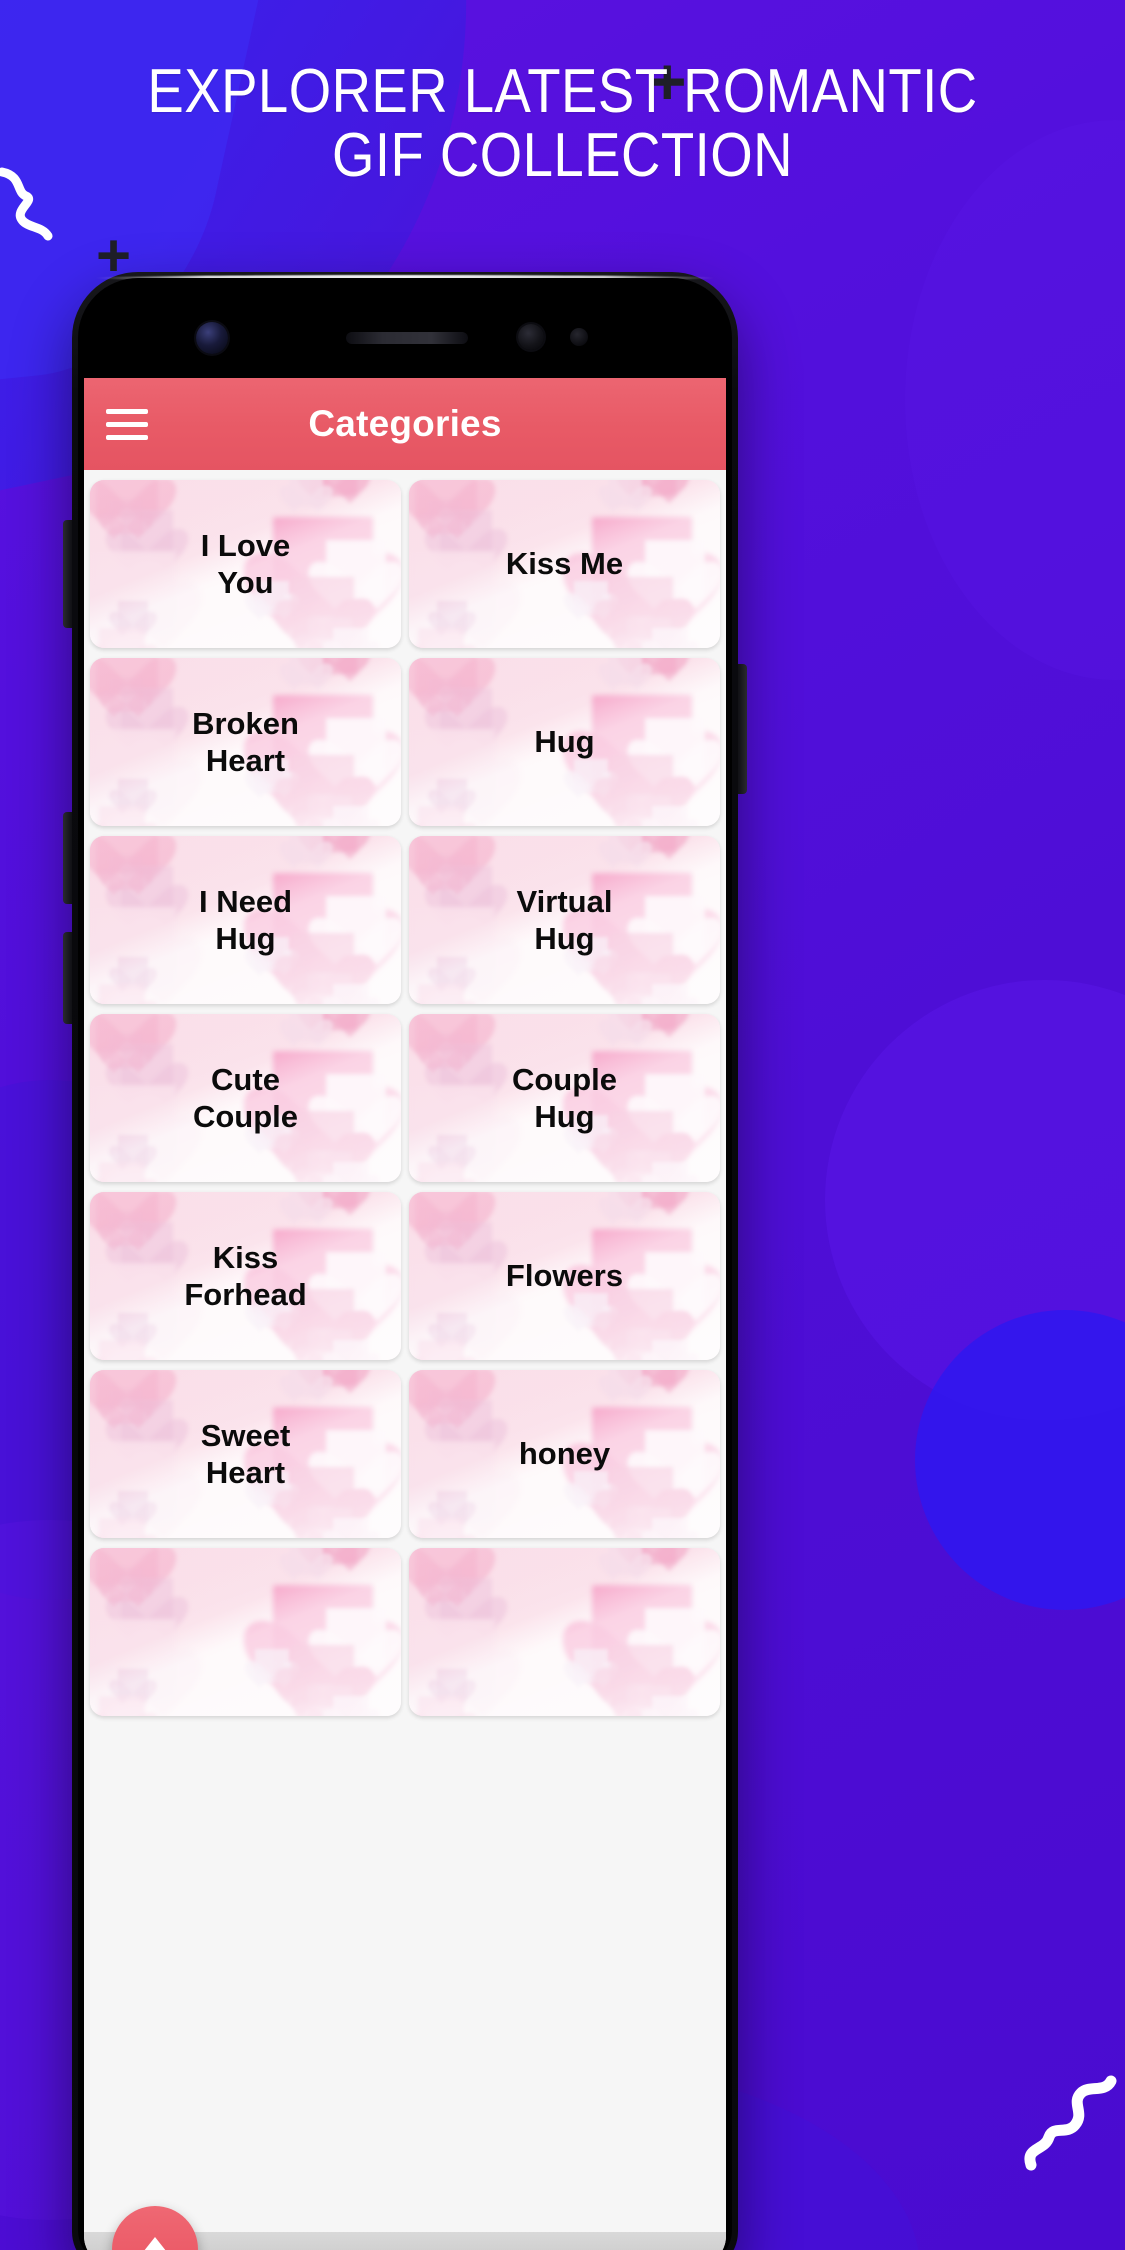 The image size is (1125, 2250). What do you see at coordinates (245, 564) in the screenshot?
I see `category-card: I Love You` at bounding box center [245, 564].